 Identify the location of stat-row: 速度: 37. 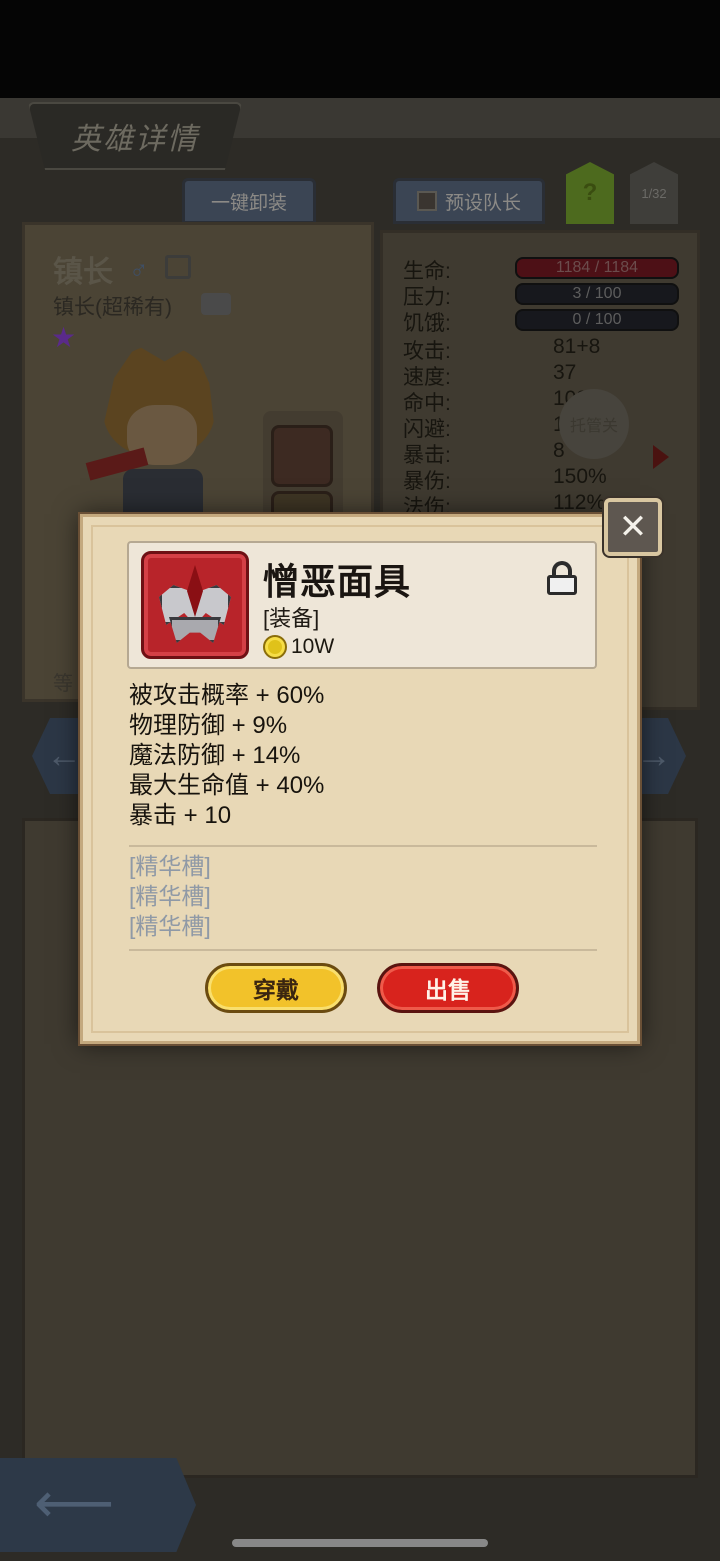
(543, 375).